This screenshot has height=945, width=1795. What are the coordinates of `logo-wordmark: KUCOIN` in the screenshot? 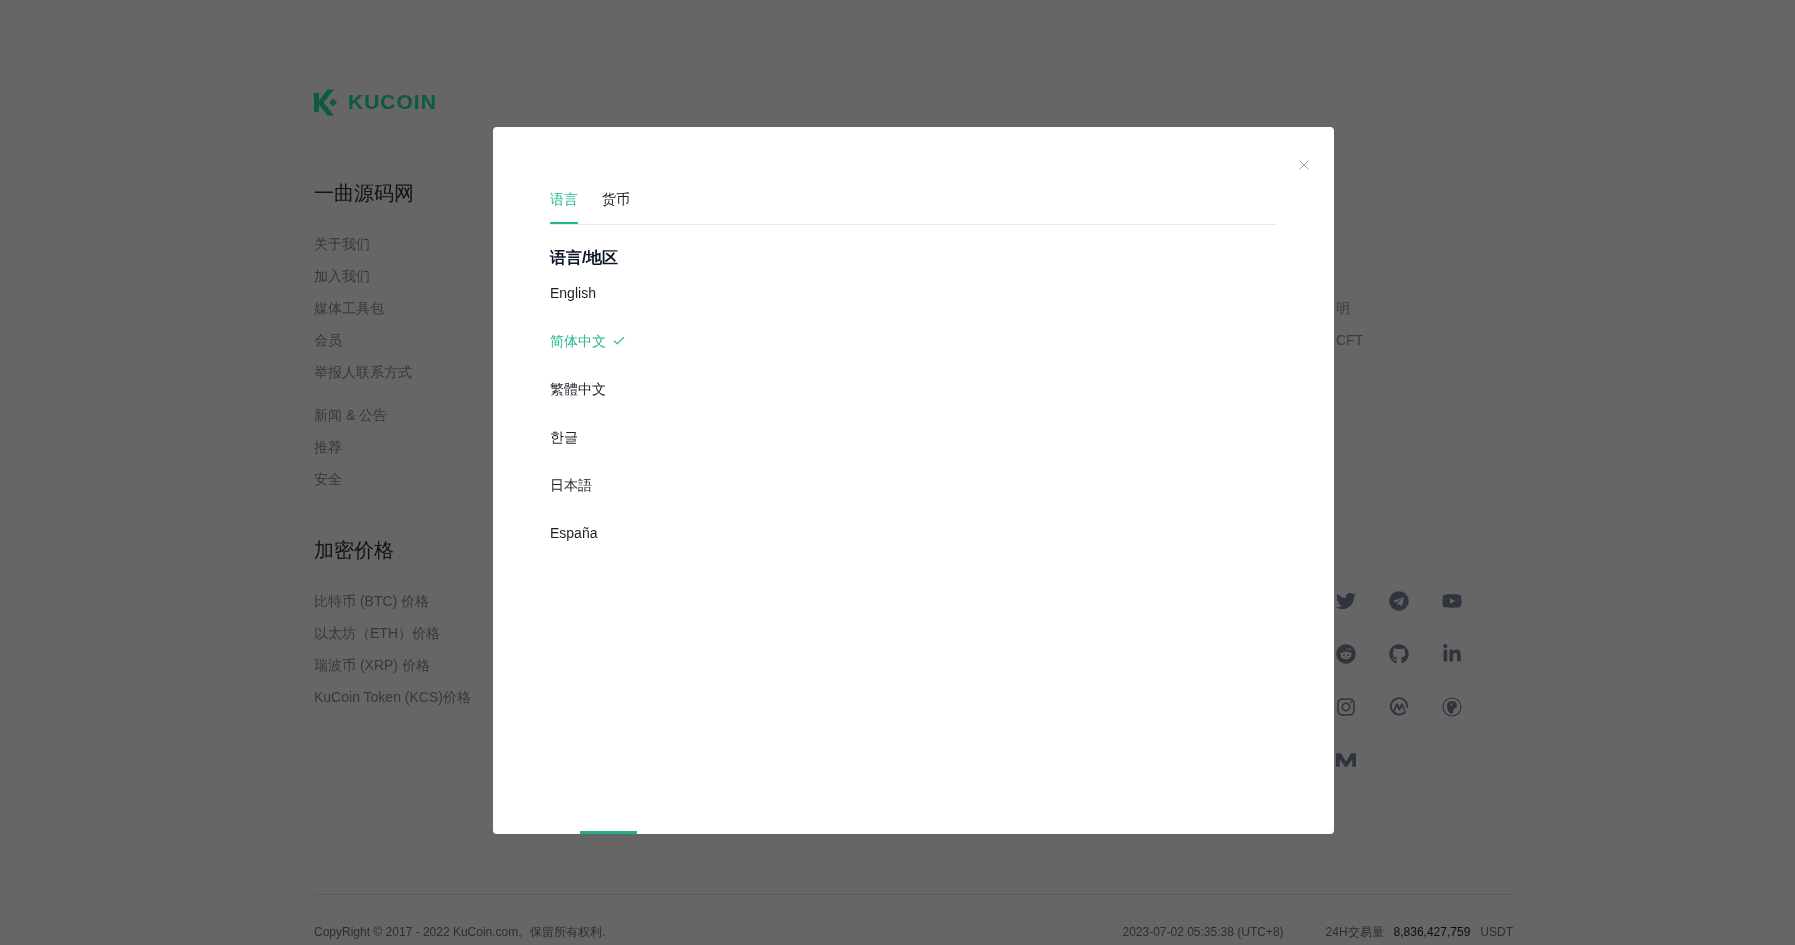 It's located at (392, 102).